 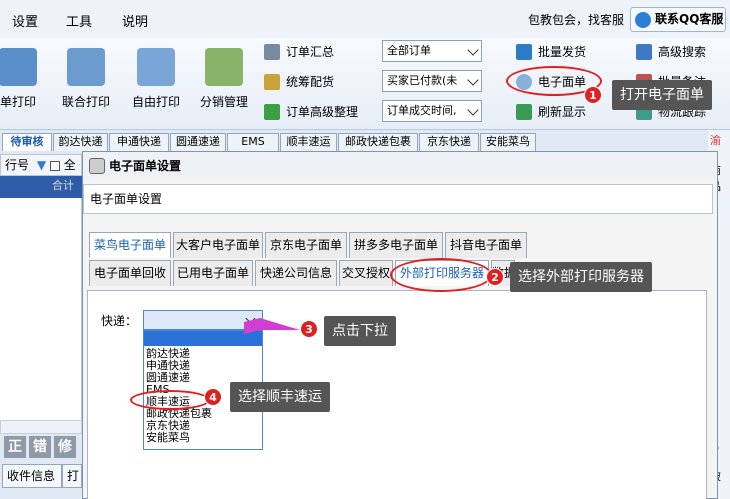 I want to click on error-button: 错, so click(x=40, y=447).